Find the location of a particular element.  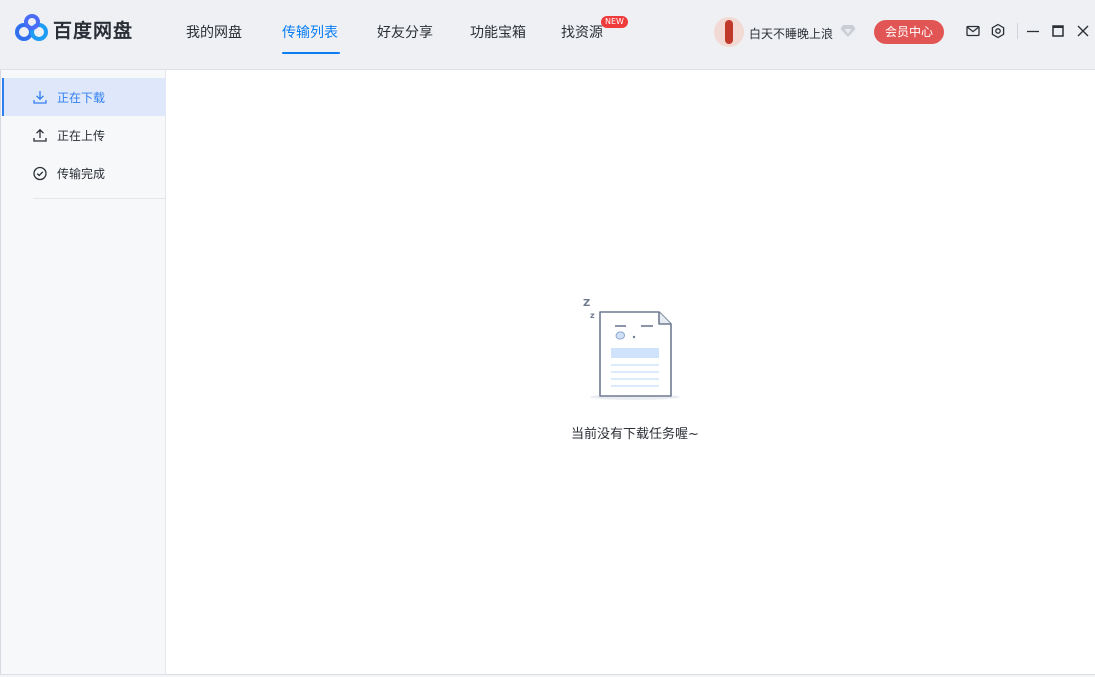

new-badge: NEW is located at coordinates (614, 22).